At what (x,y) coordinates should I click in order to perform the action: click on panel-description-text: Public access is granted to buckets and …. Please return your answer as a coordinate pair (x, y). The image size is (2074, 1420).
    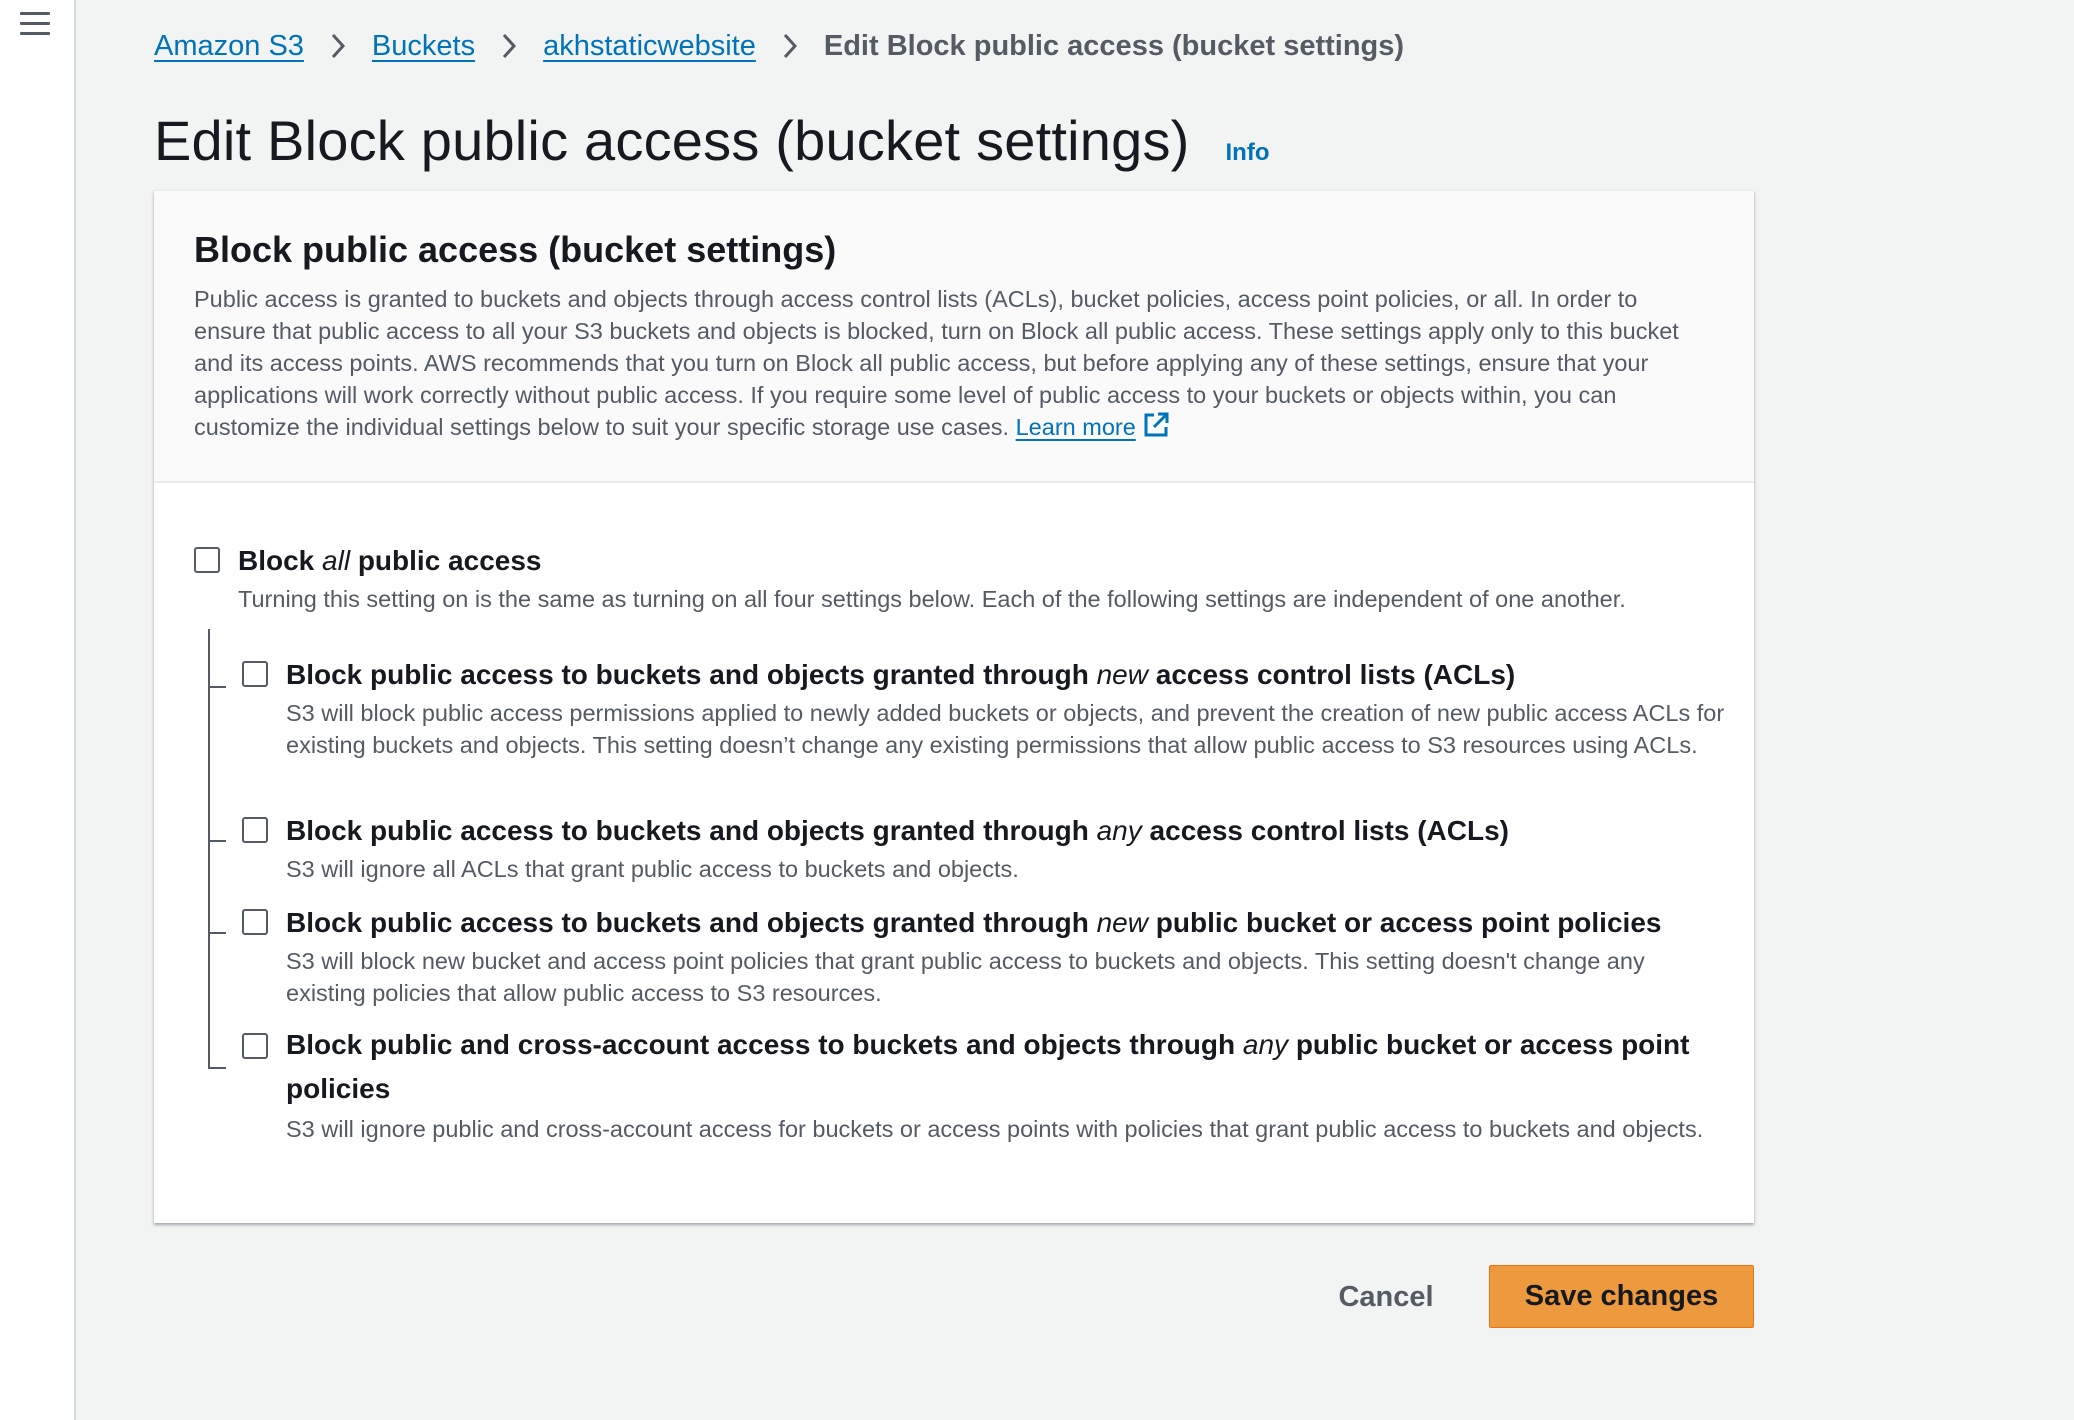
    Looking at the image, I should click on (936, 363).